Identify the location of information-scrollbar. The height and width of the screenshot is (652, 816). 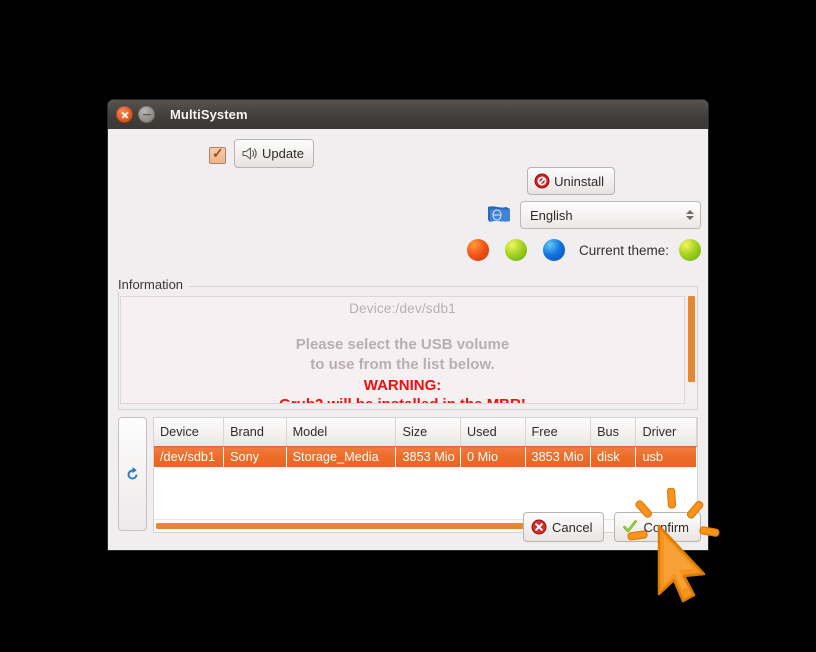
(691, 350).